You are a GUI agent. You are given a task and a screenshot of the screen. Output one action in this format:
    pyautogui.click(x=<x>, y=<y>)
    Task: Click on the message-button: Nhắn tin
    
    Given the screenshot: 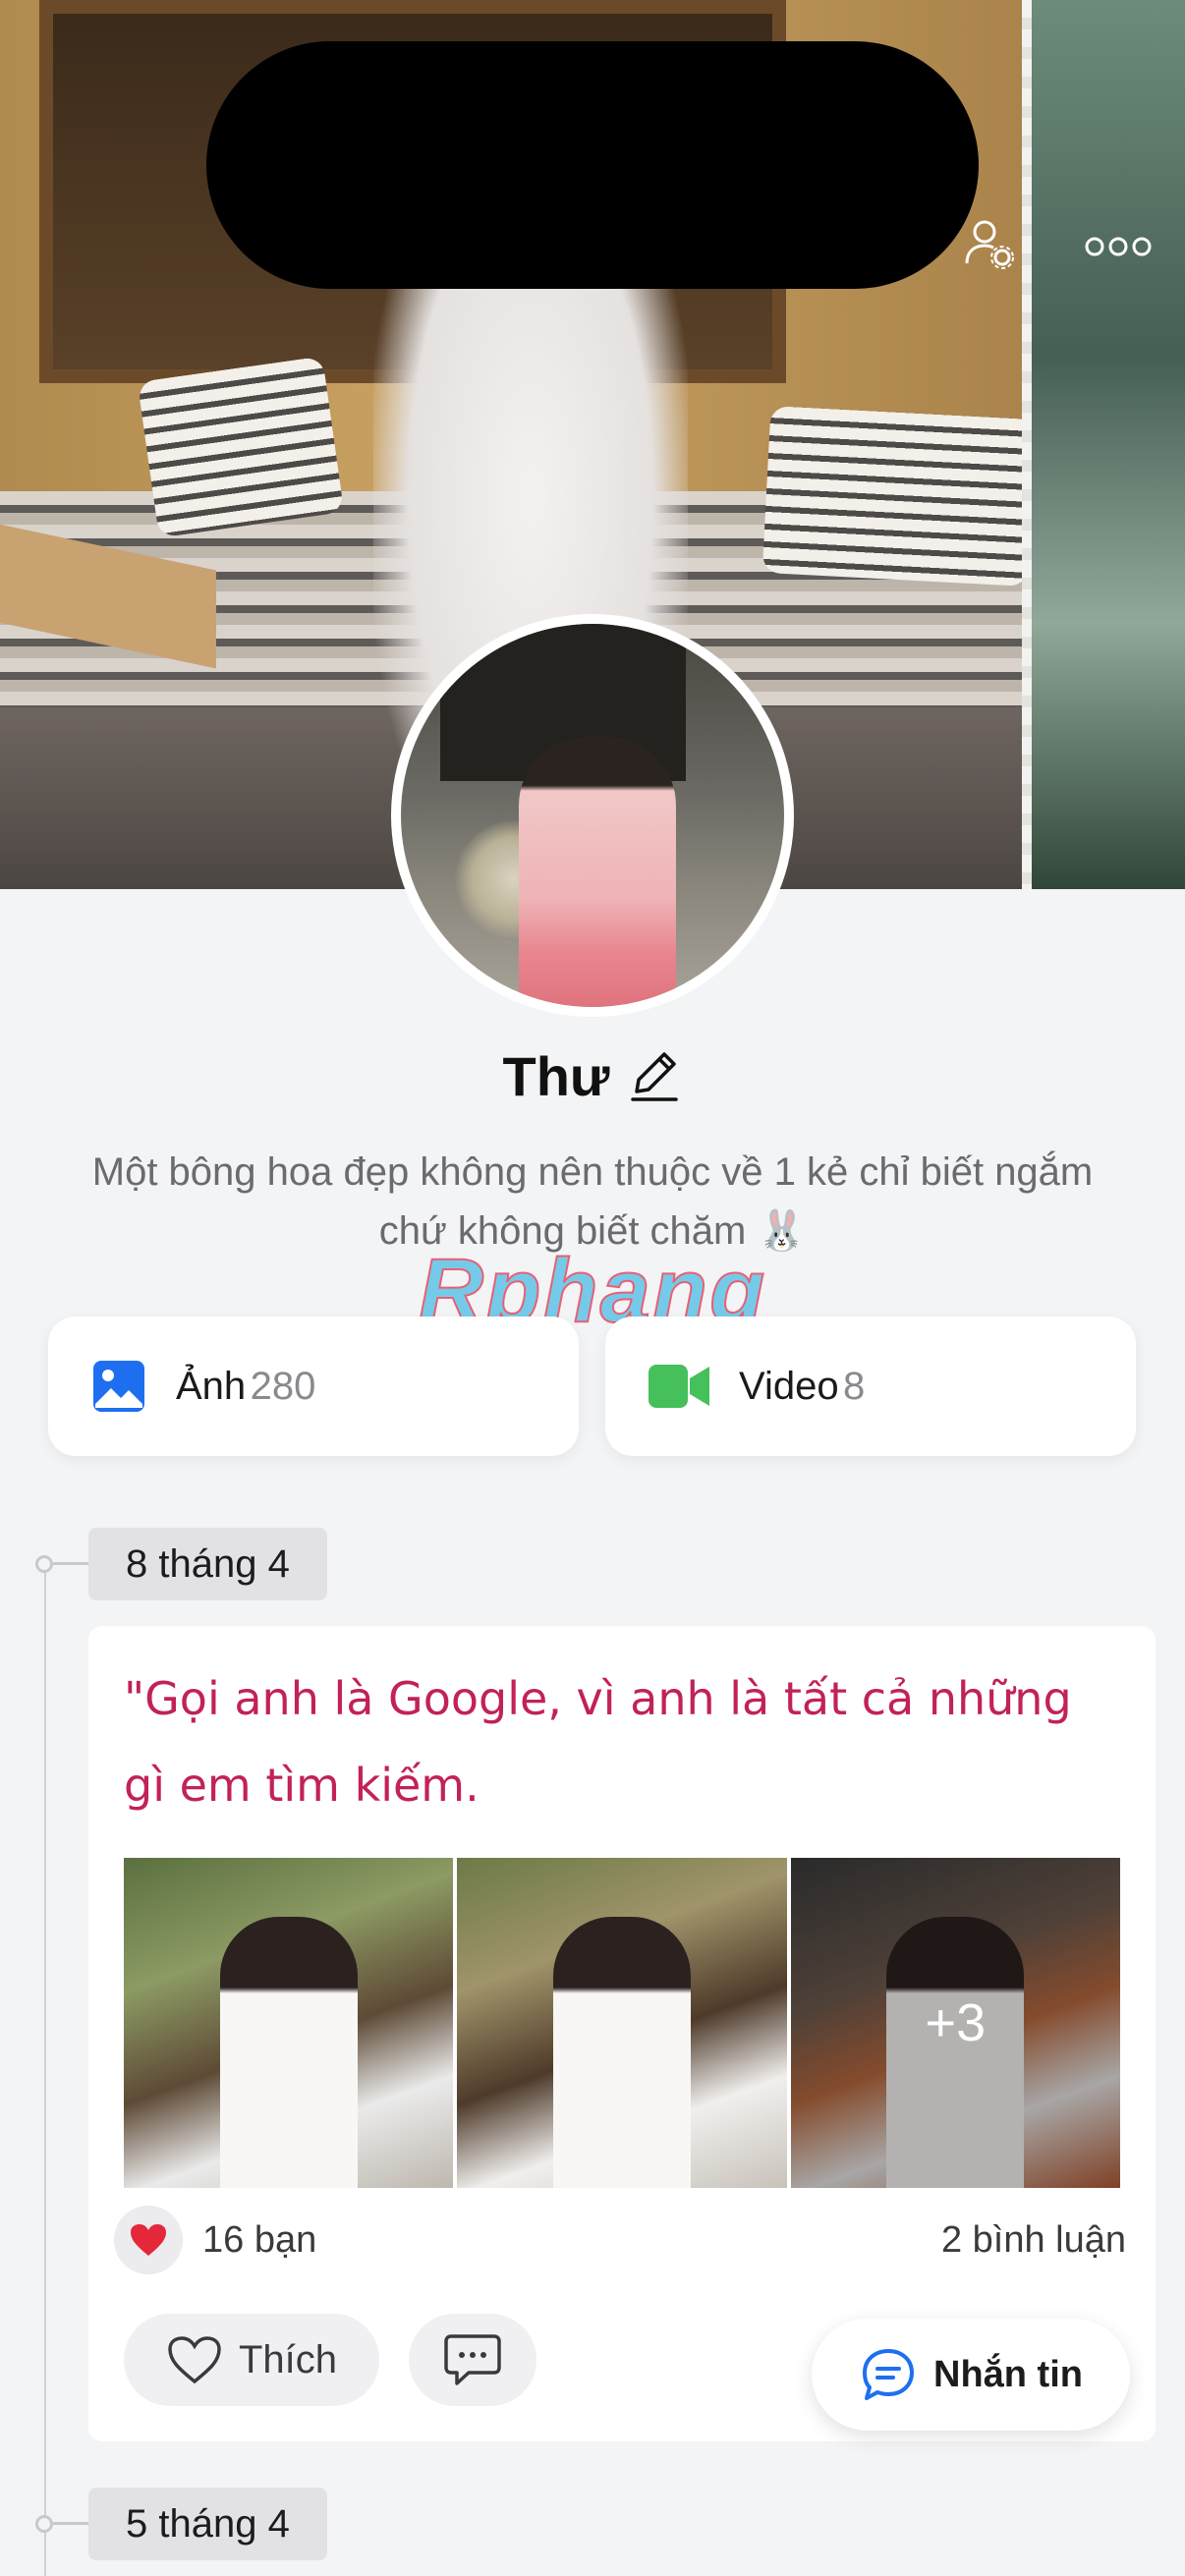 What is the action you would take?
    pyautogui.click(x=971, y=2375)
    